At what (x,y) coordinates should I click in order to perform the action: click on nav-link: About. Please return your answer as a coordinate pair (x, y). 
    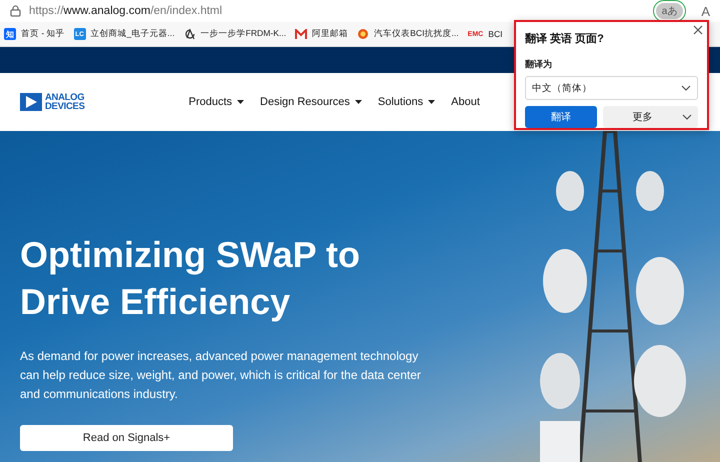
    Looking at the image, I should click on (465, 102).